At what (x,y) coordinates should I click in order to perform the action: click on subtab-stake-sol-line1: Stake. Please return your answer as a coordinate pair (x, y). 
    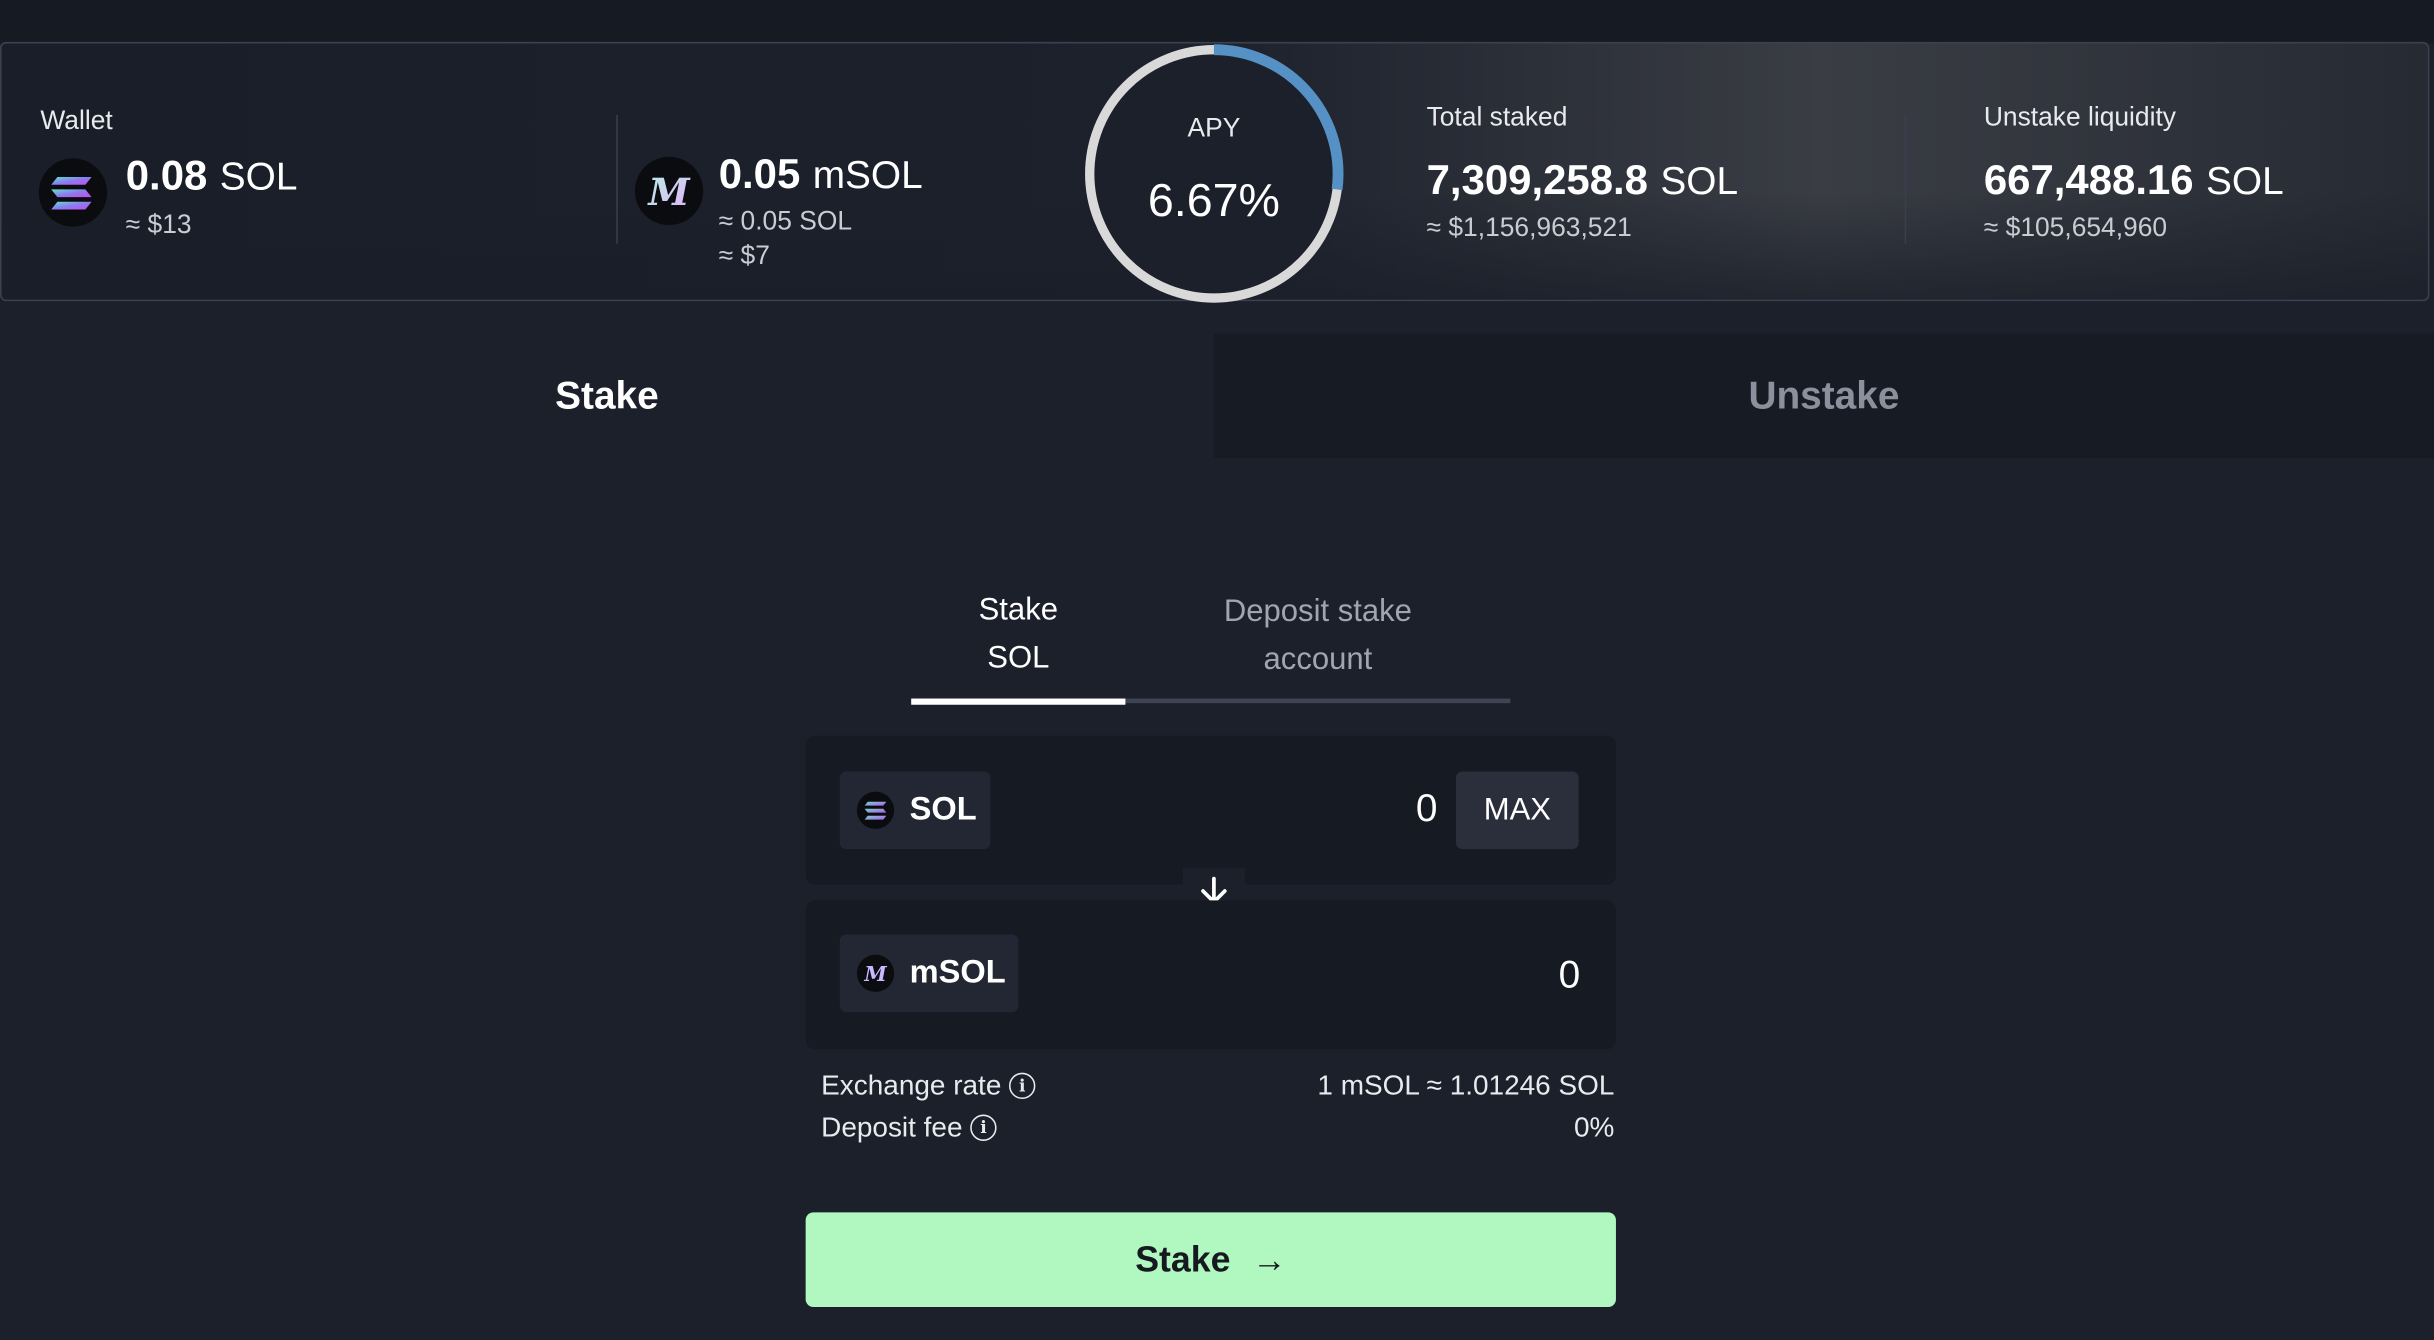
    Looking at the image, I should click on (1018, 610).